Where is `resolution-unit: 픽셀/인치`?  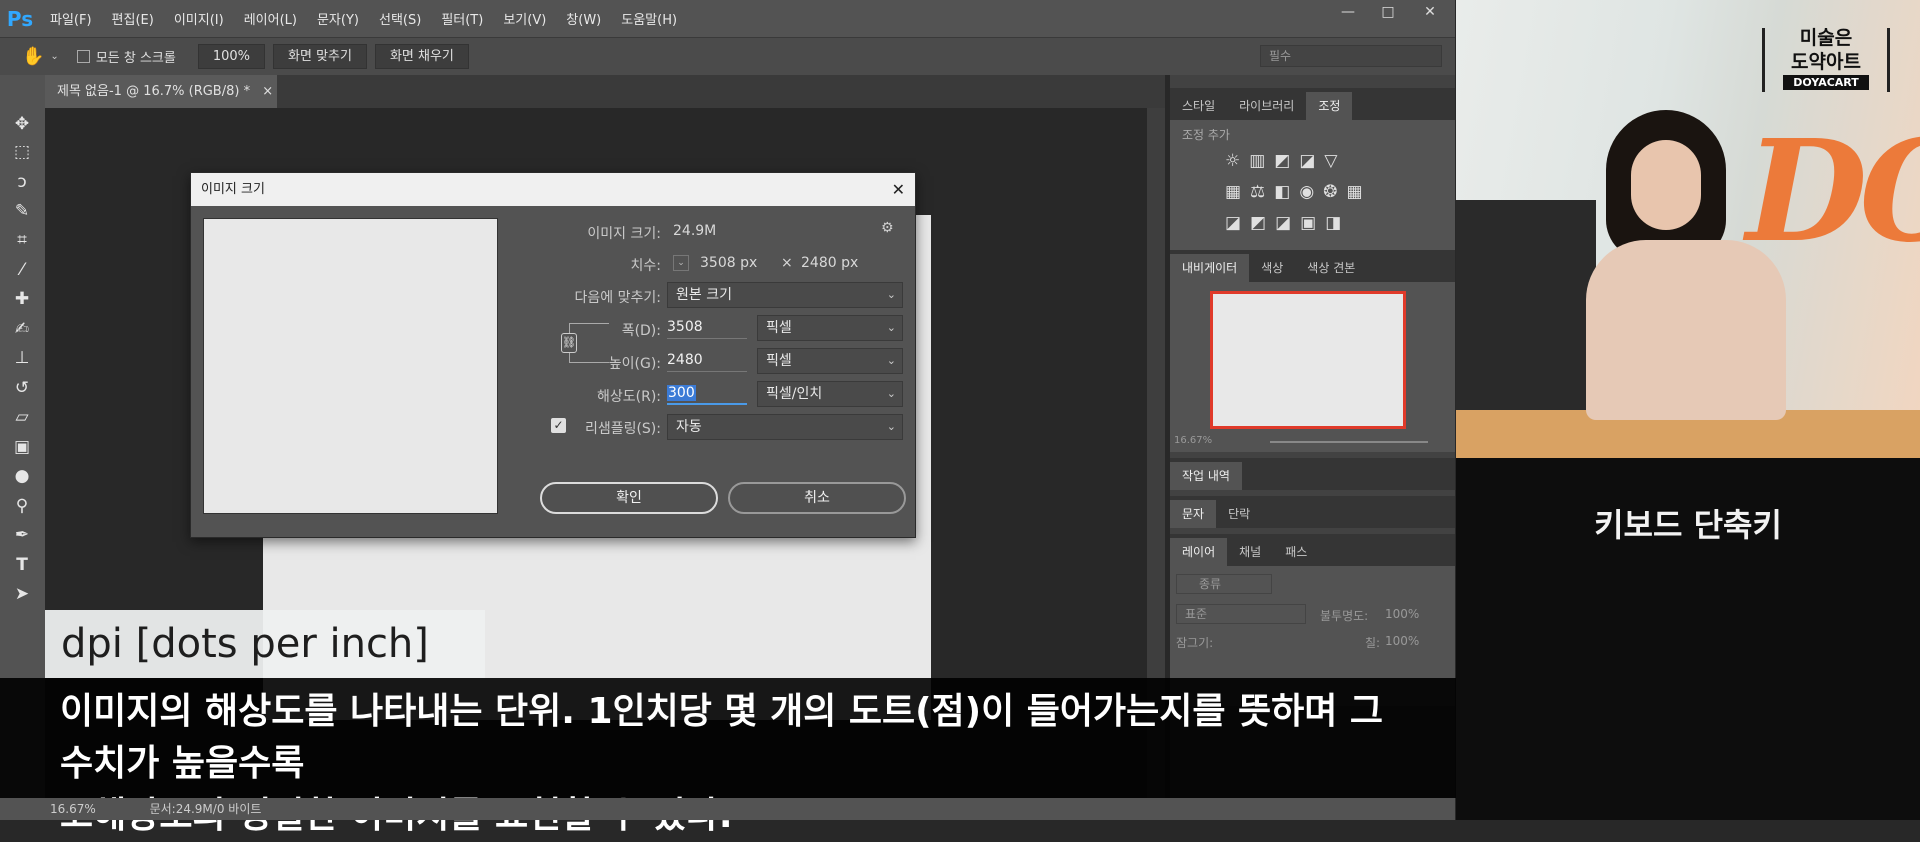
resolution-unit: 픽셀/인치 is located at coordinates (794, 394).